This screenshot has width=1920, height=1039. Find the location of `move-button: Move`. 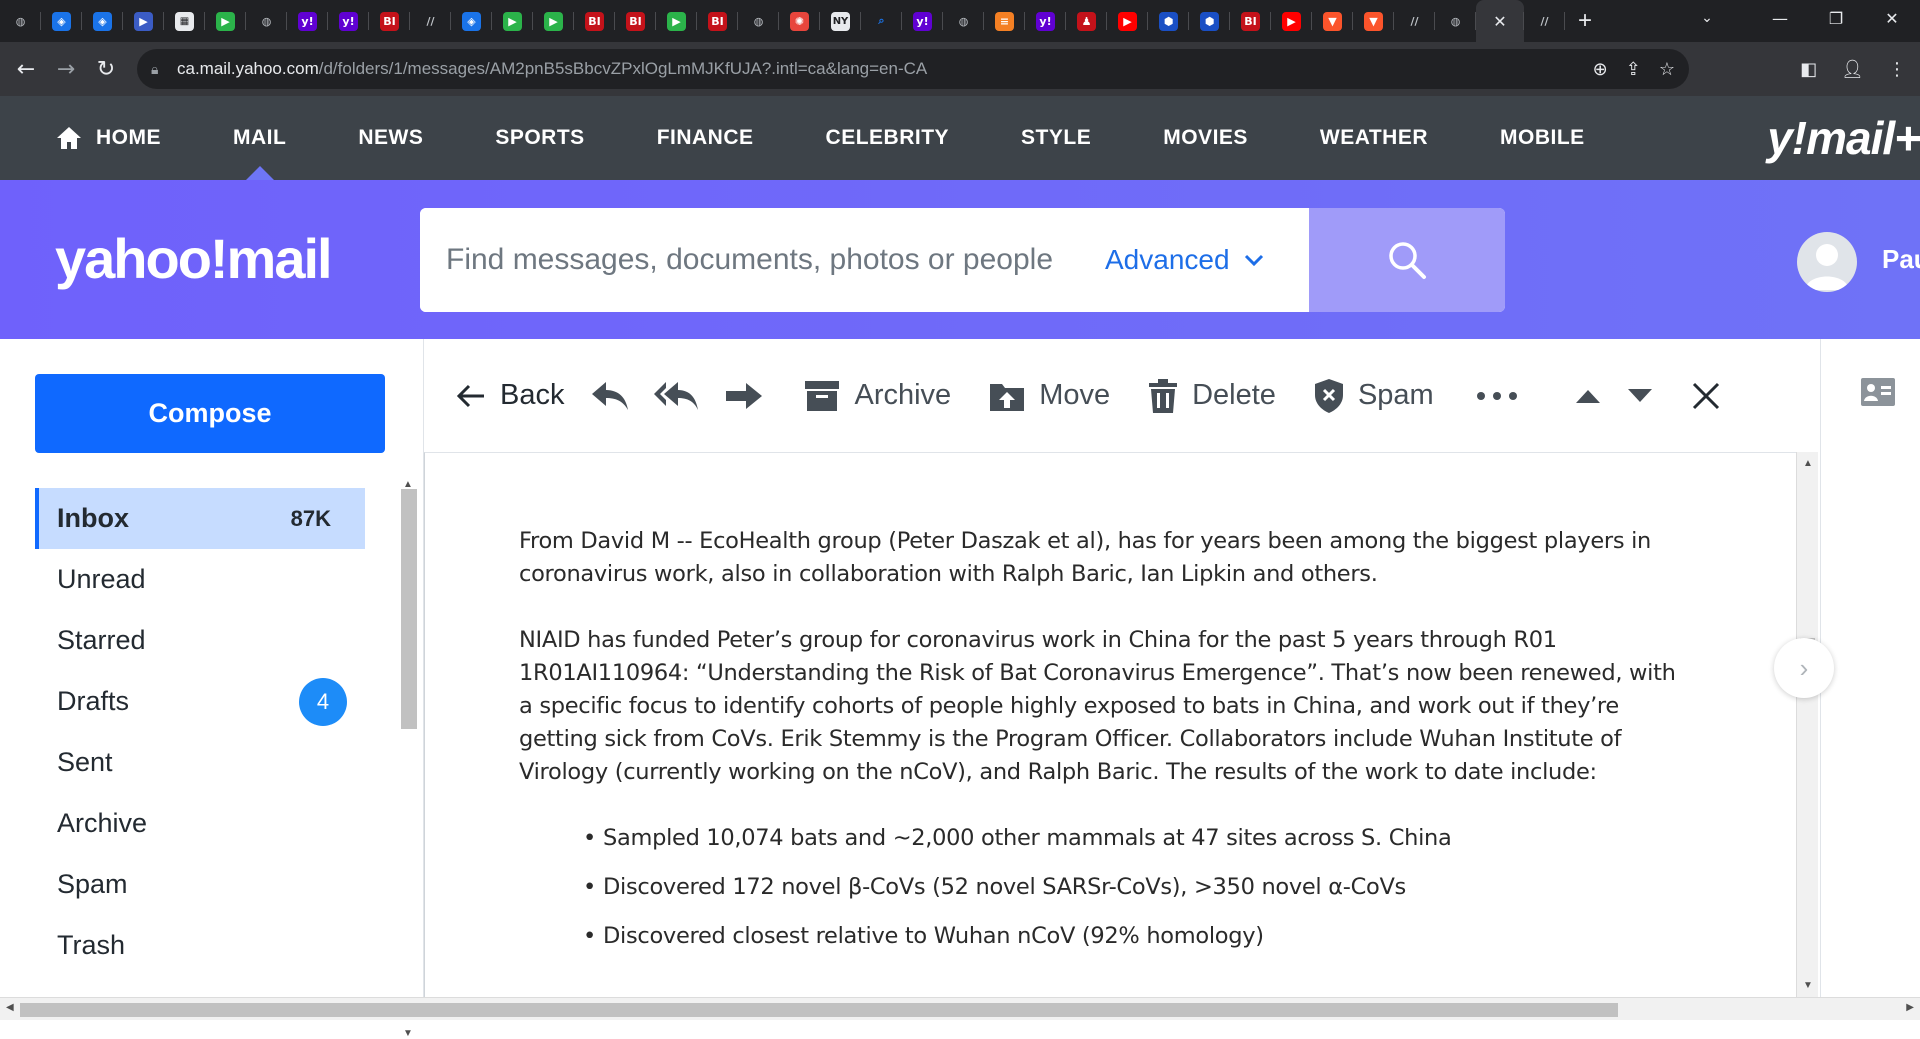

move-button: Move is located at coordinates (1049, 396).